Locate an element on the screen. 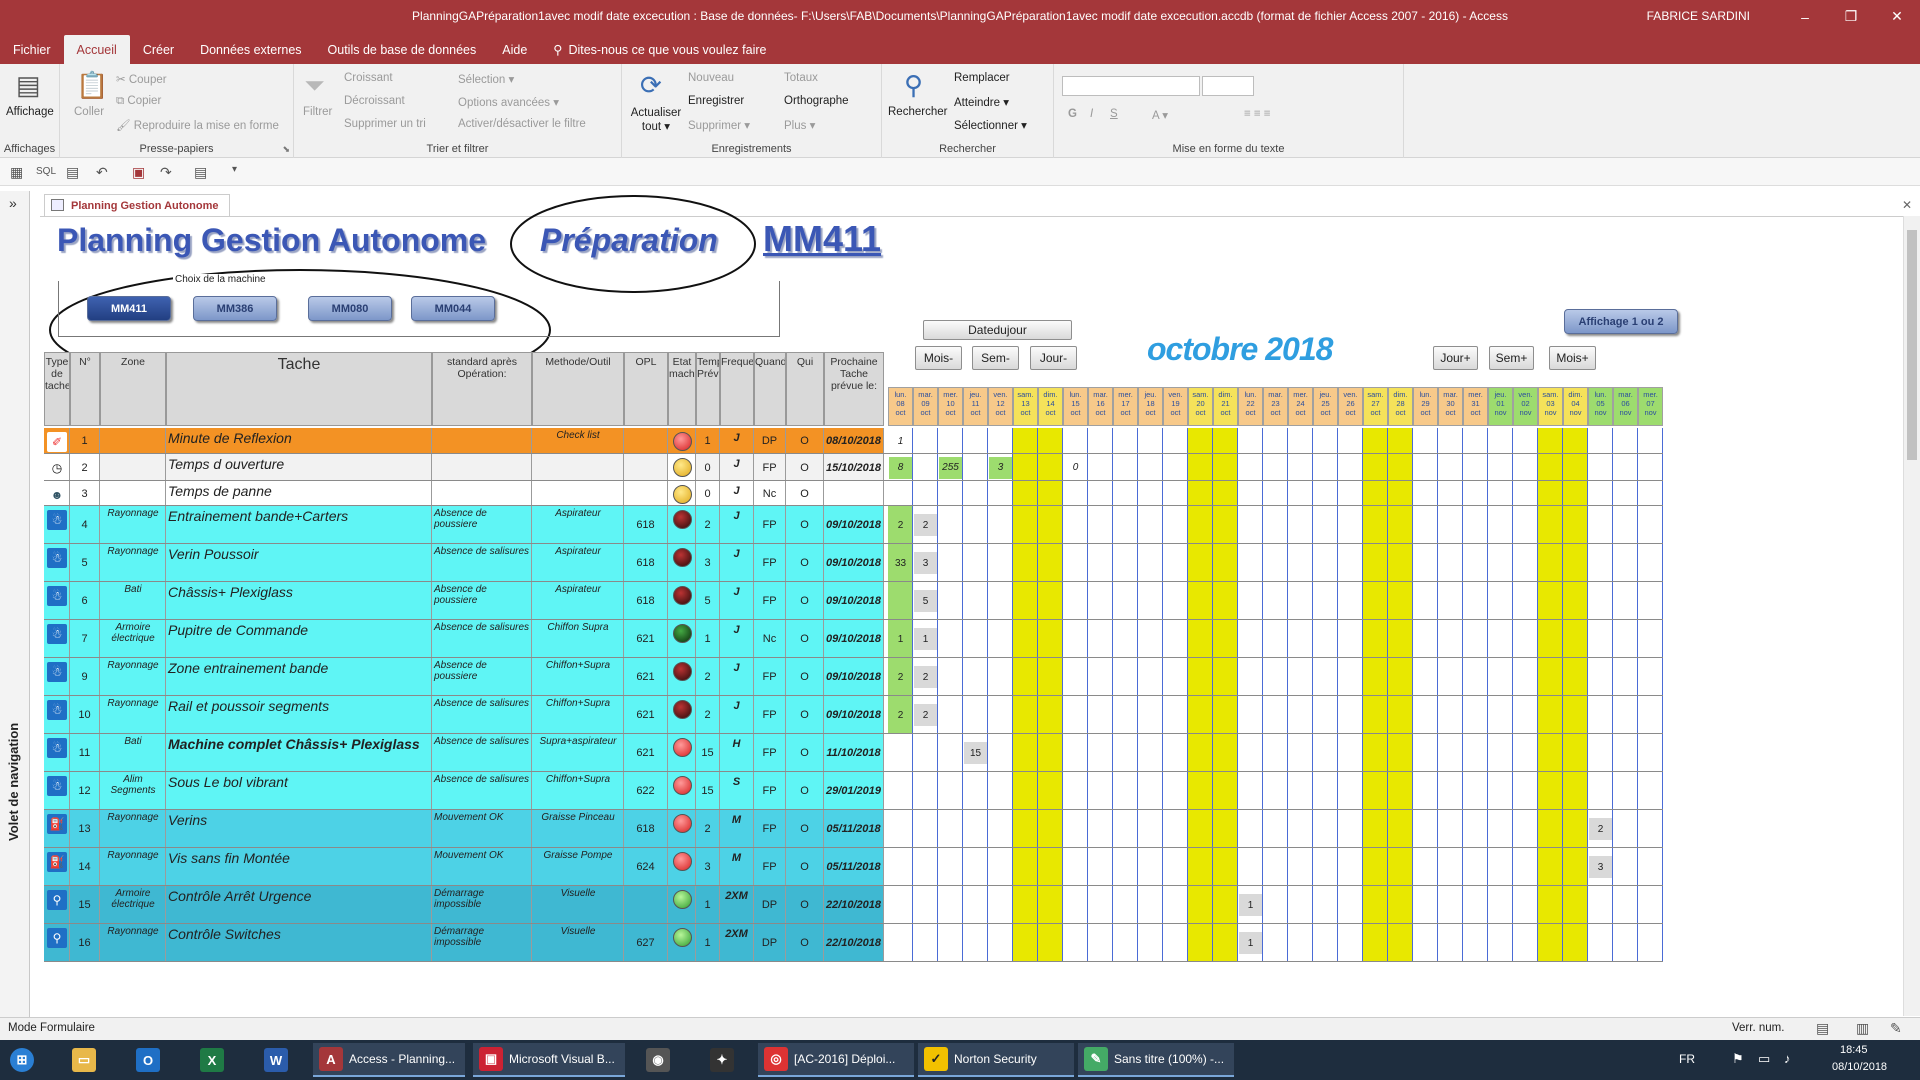  enregistrer-button: Enregistrer is located at coordinates (716, 101).